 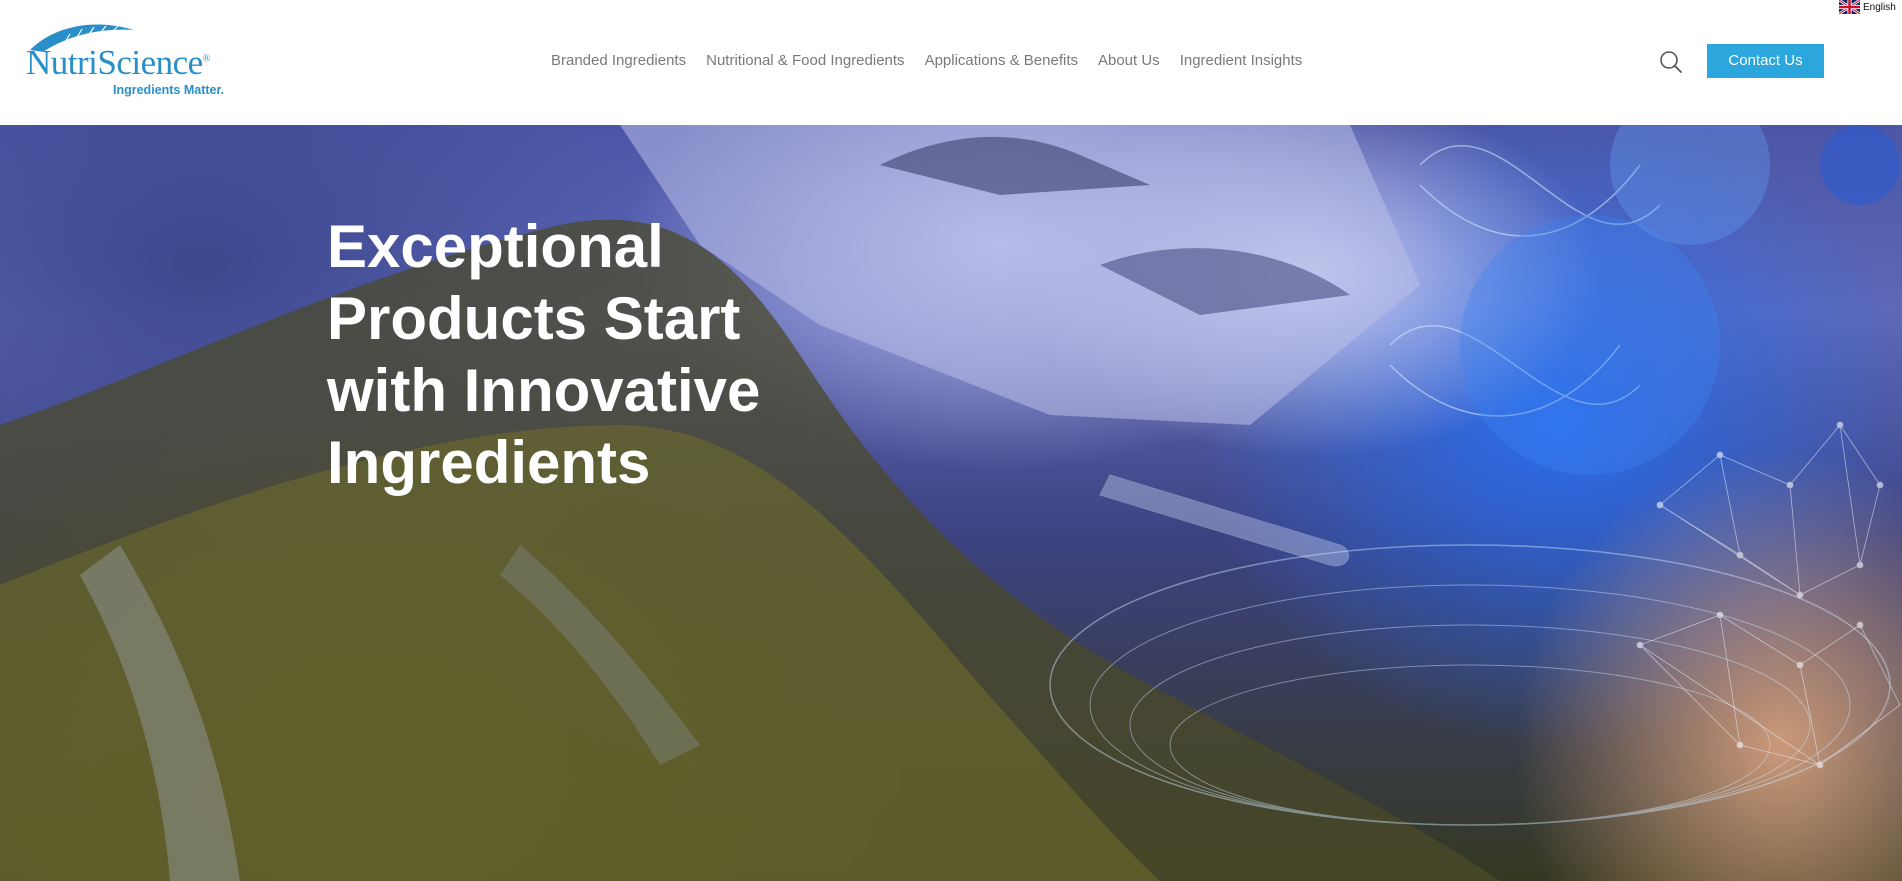 I want to click on logo: NutriScience® Ingredients Matter., so click(x=129, y=60).